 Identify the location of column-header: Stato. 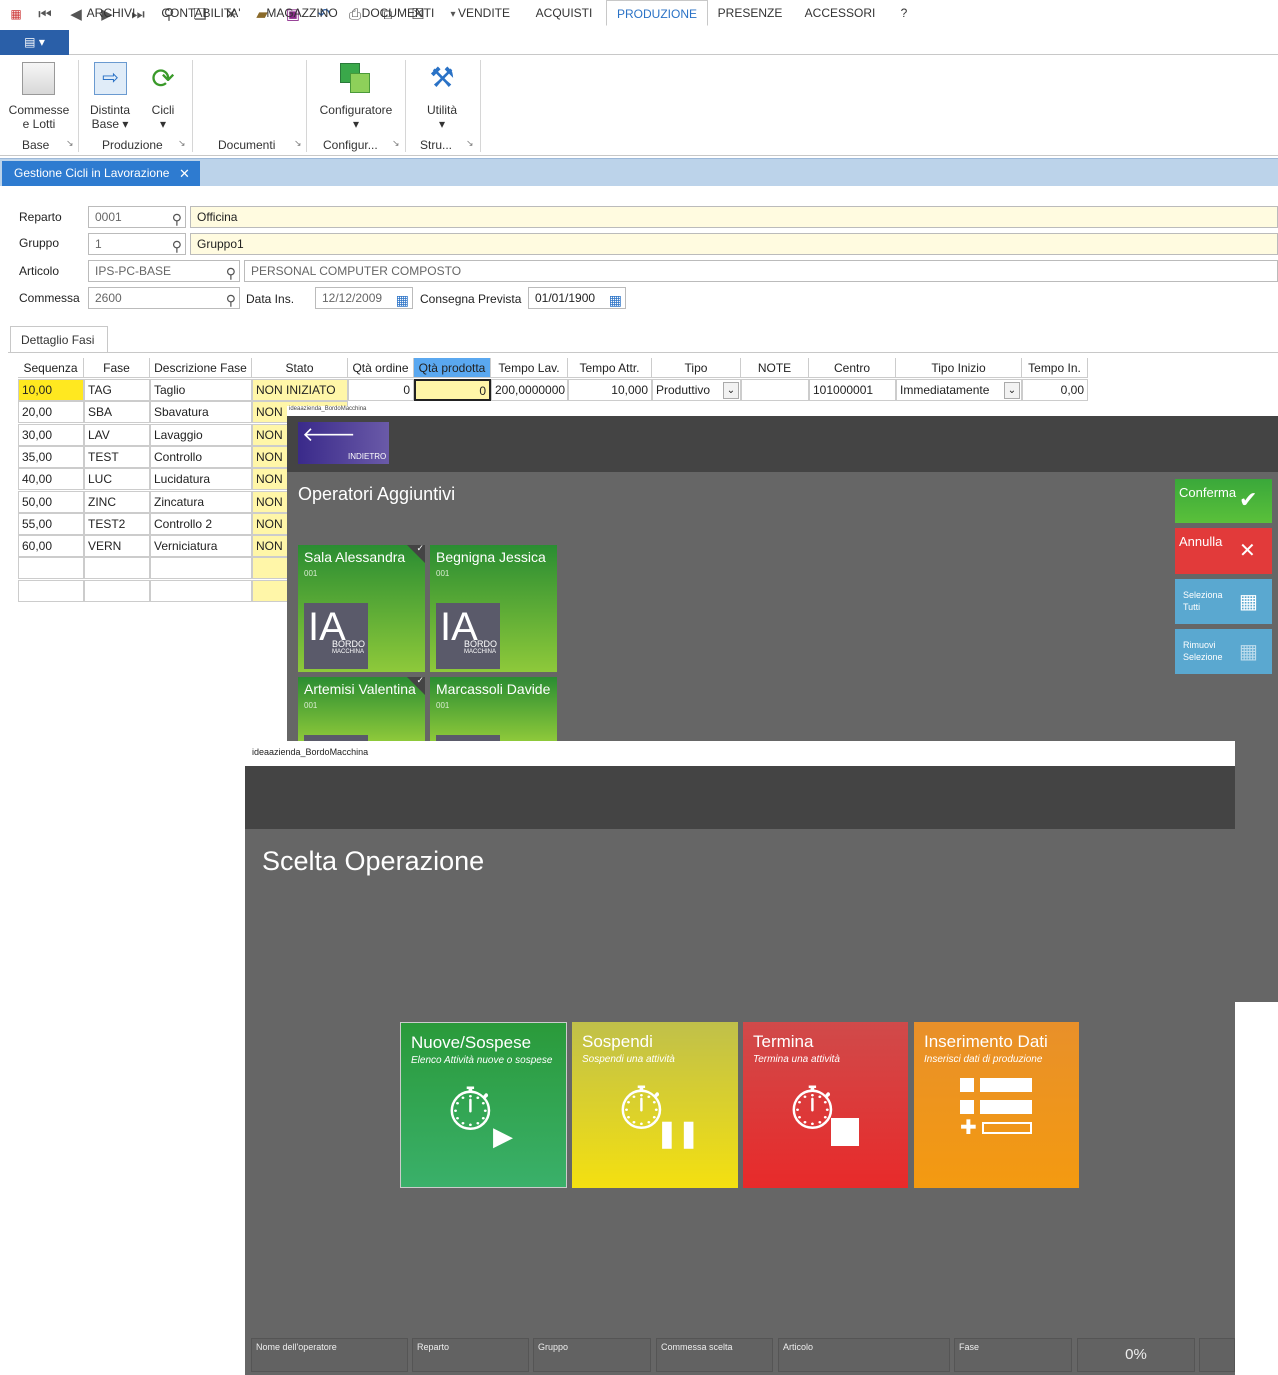
(300, 368).